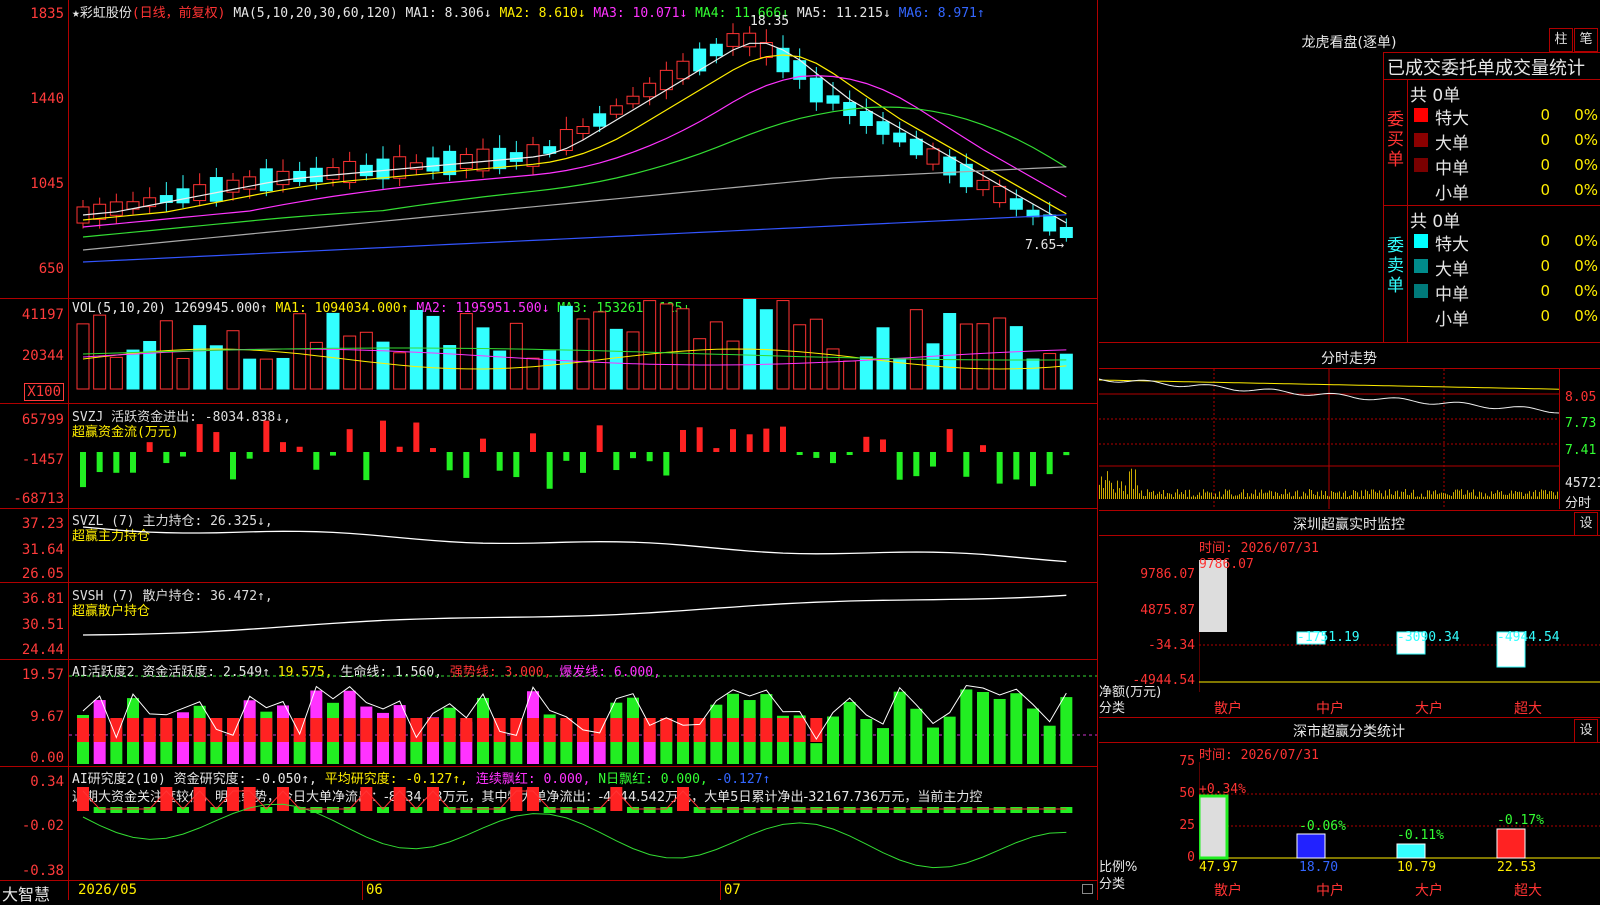 This screenshot has height=905, width=1600. I want to click on lock-icon, so click(1087, 889).